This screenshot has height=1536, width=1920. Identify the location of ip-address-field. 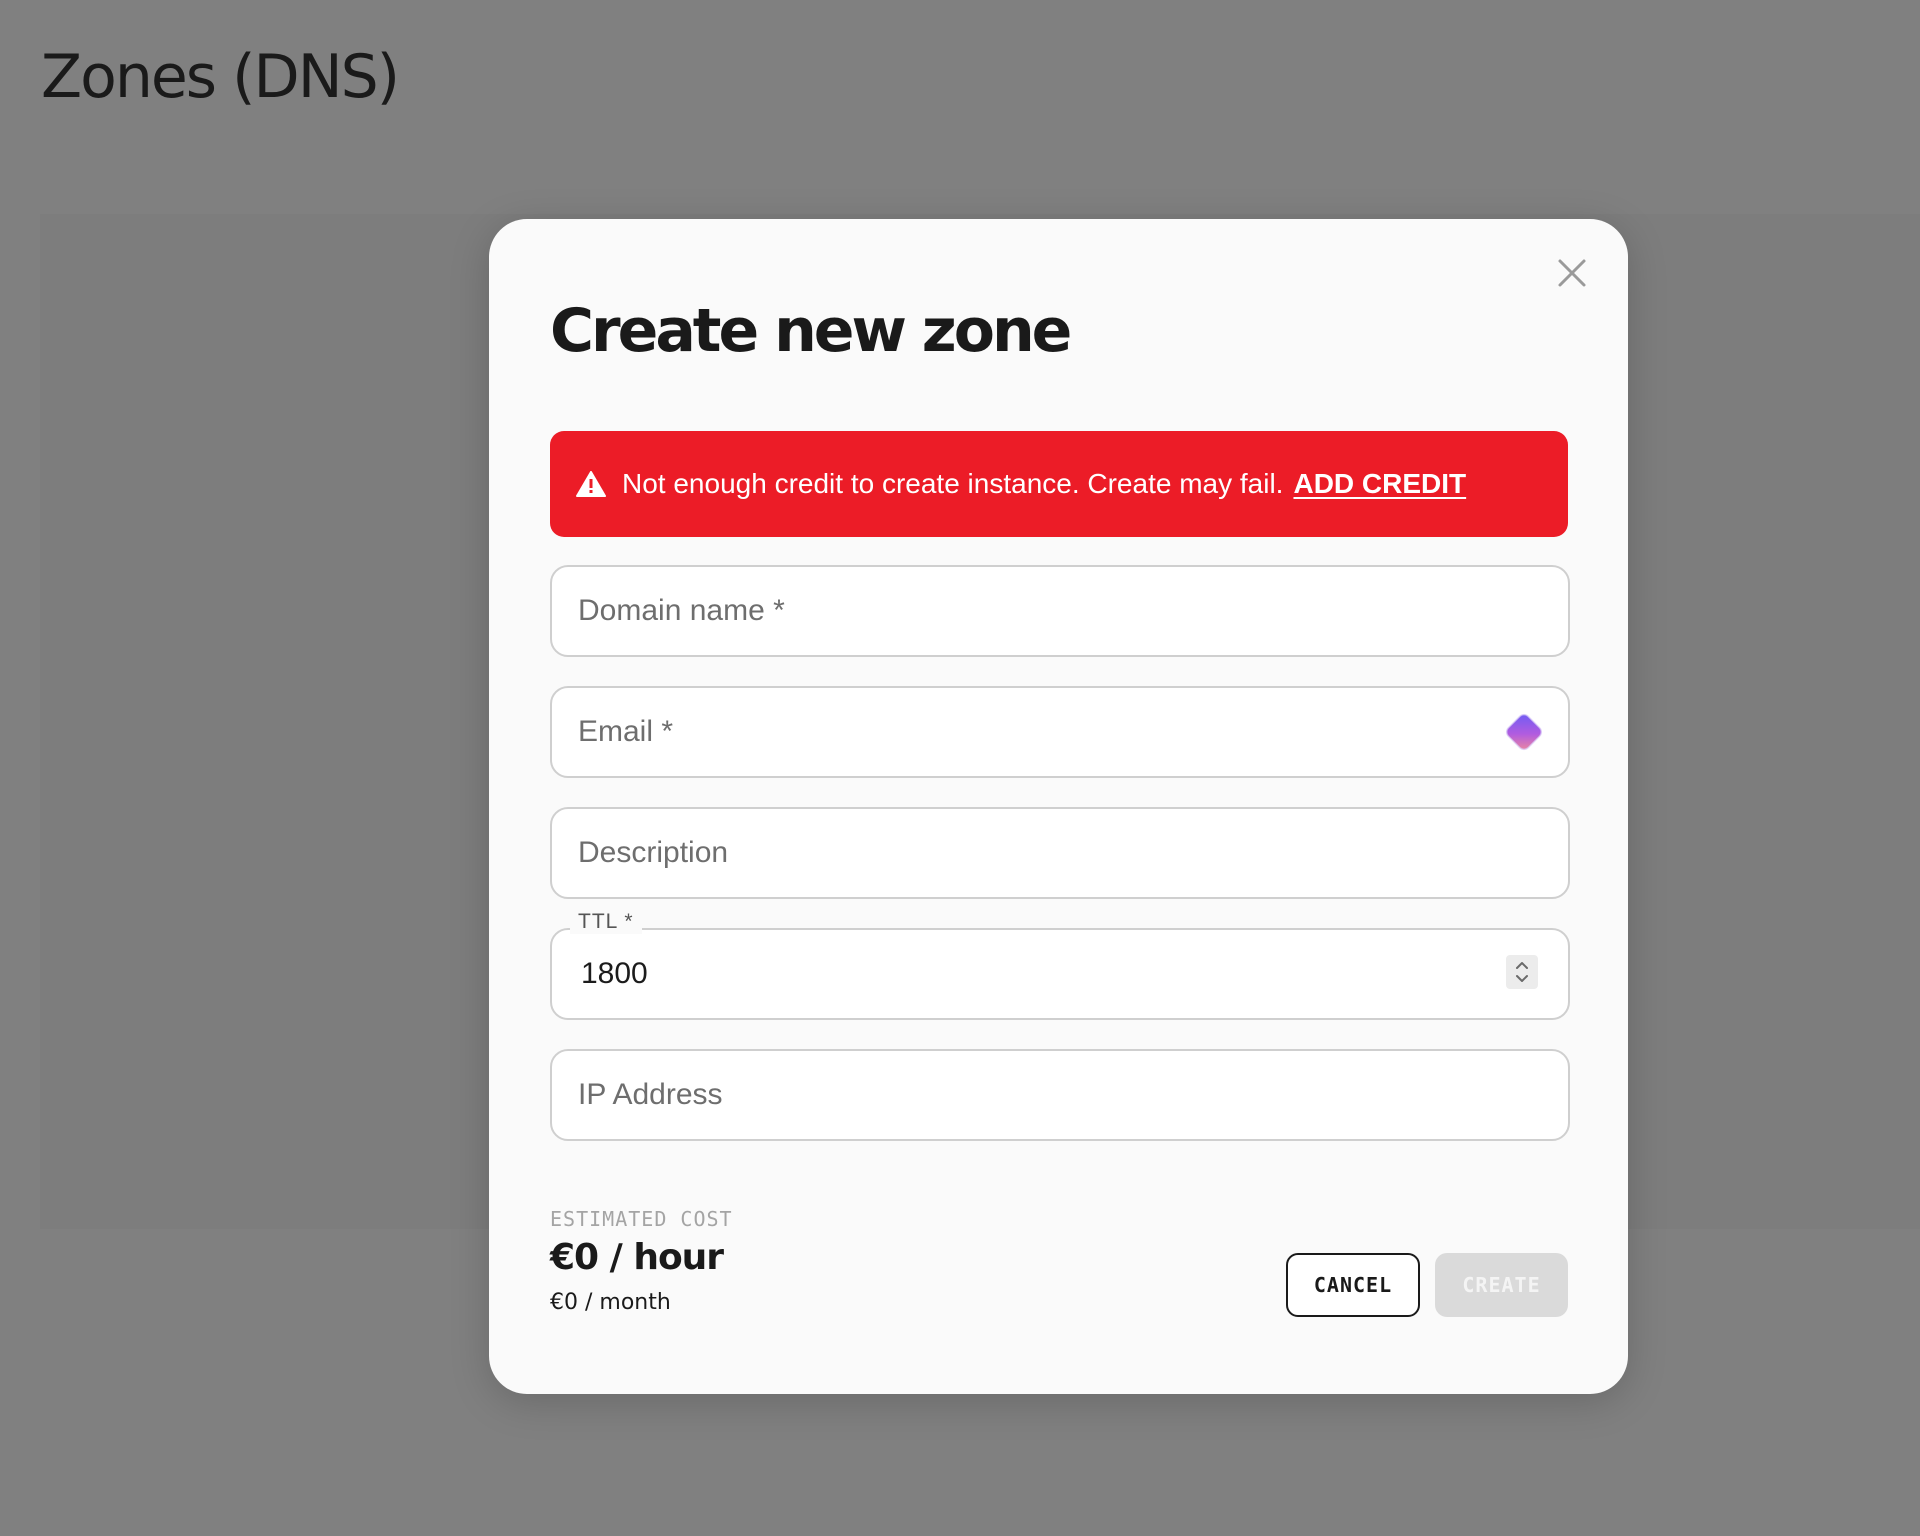
(1060, 1095).